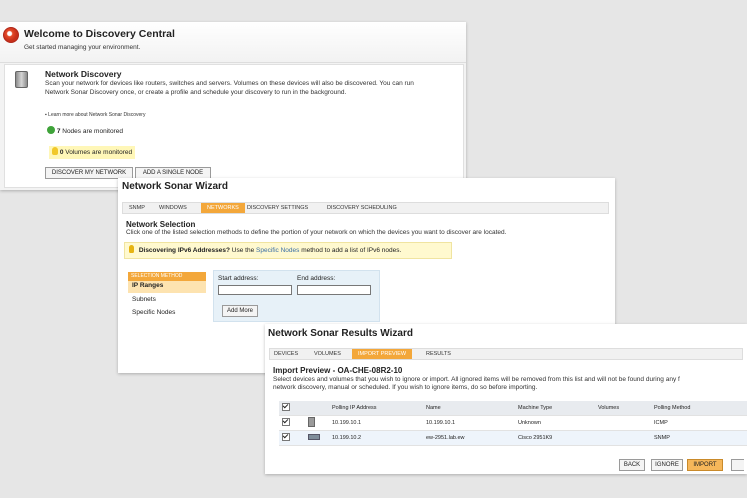 The image size is (747, 498). Describe the element at coordinates (223, 208) in the screenshot. I see `step-networks: NETWORKS` at that location.